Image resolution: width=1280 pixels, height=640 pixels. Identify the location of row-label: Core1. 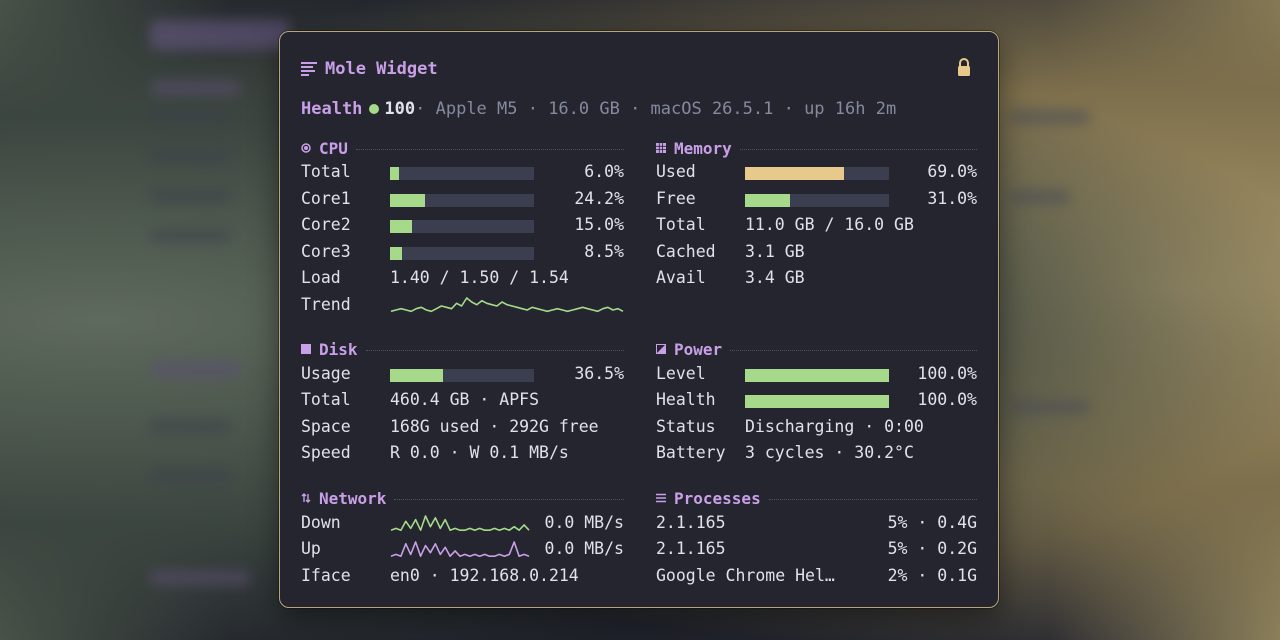
(326, 198).